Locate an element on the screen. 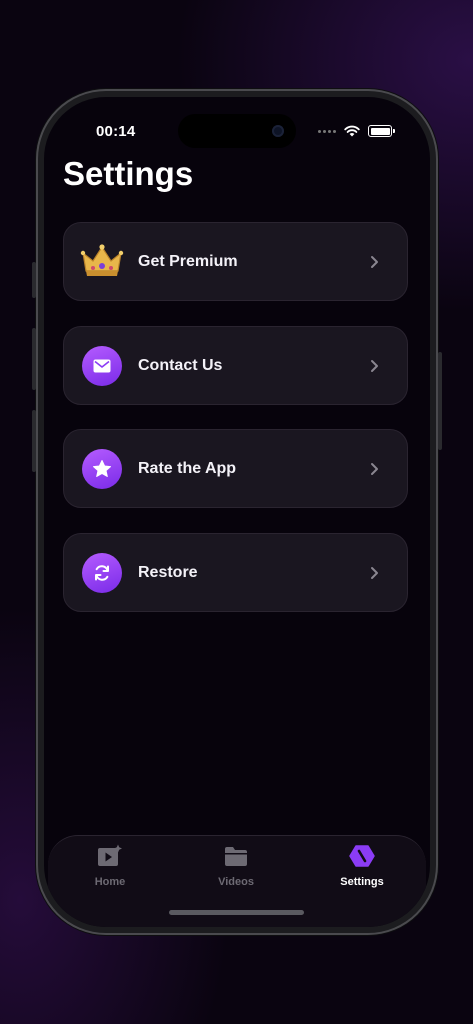 Image resolution: width=473 pixels, height=1024 pixels. tab-label: Home is located at coordinates (110, 882).